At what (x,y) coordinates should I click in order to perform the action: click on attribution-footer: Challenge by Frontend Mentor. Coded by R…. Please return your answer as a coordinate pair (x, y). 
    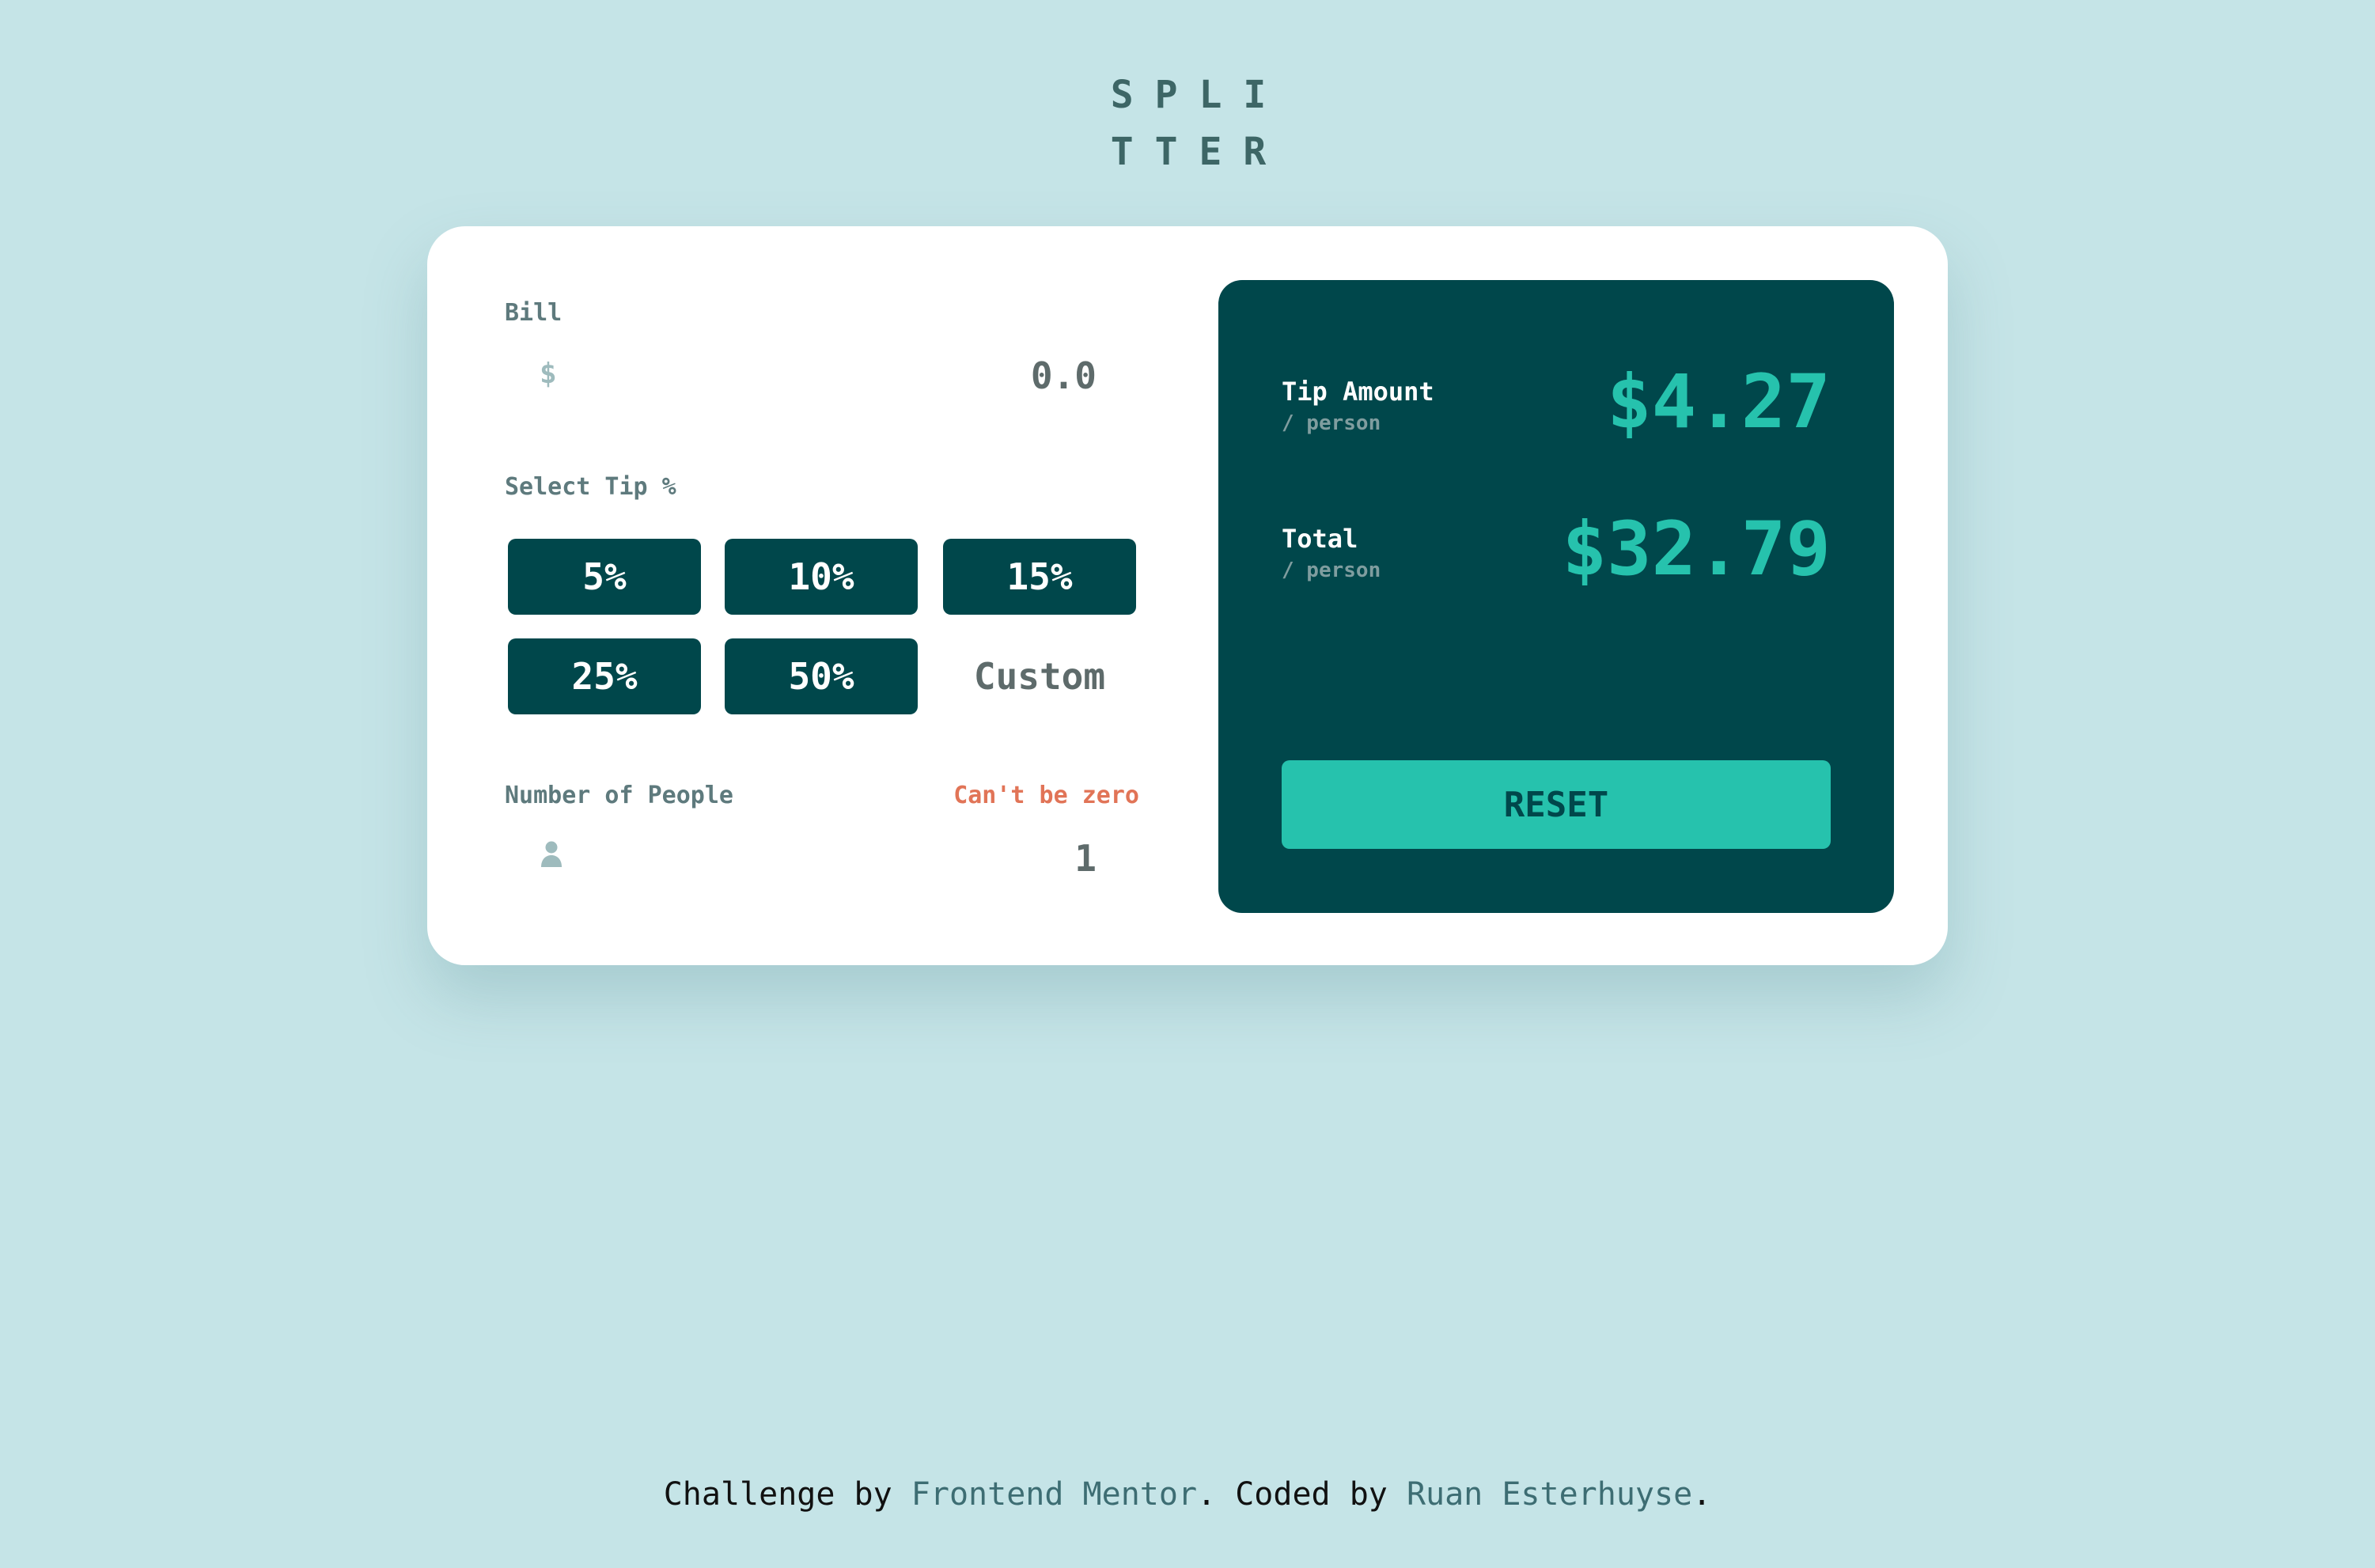
    Looking at the image, I should click on (1187, 1494).